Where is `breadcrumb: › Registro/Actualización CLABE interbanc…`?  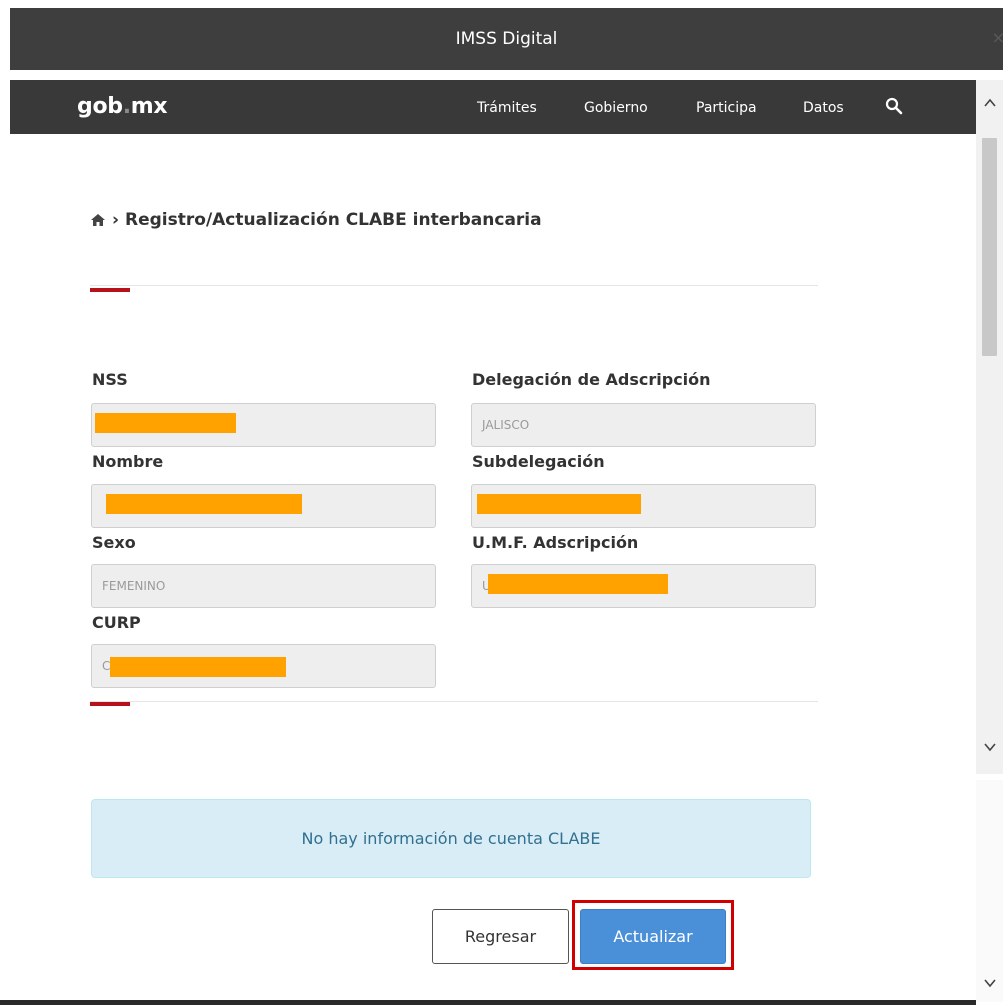
breadcrumb: › Registro/Actualización CLABE interbanc… is located at coordinates (316, 220).